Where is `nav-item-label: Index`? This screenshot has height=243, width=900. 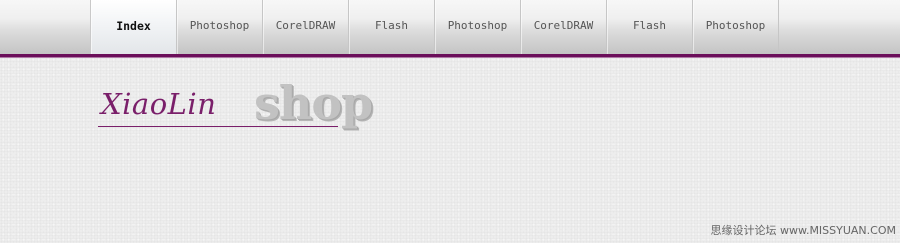
nav-item-label: Index is located at coordinates (133, 25).